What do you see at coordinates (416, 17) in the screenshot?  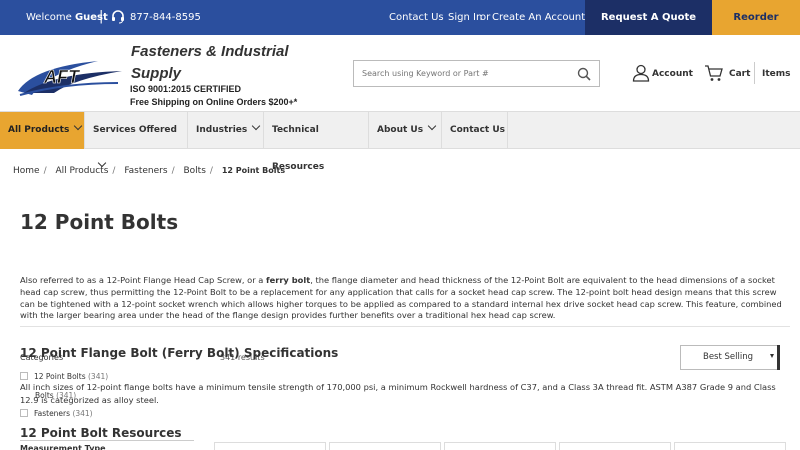 I see `contact-us-link: Contact Us` at bounding box center [416, 17].